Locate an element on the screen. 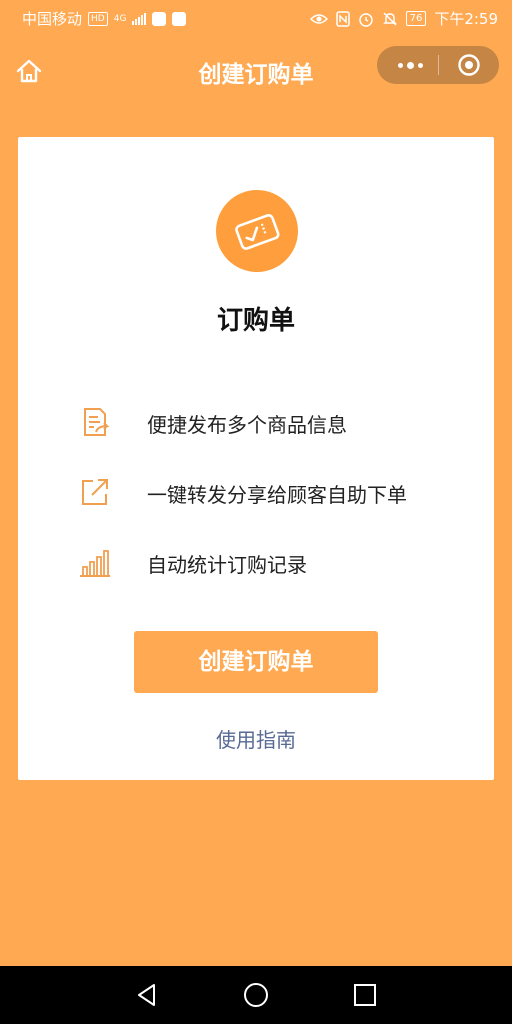 Image resolution: width=512 pixels, height=1024 pixels. feature-item: 便捷发布多个商品信息 is located at coordinates (278, 421).